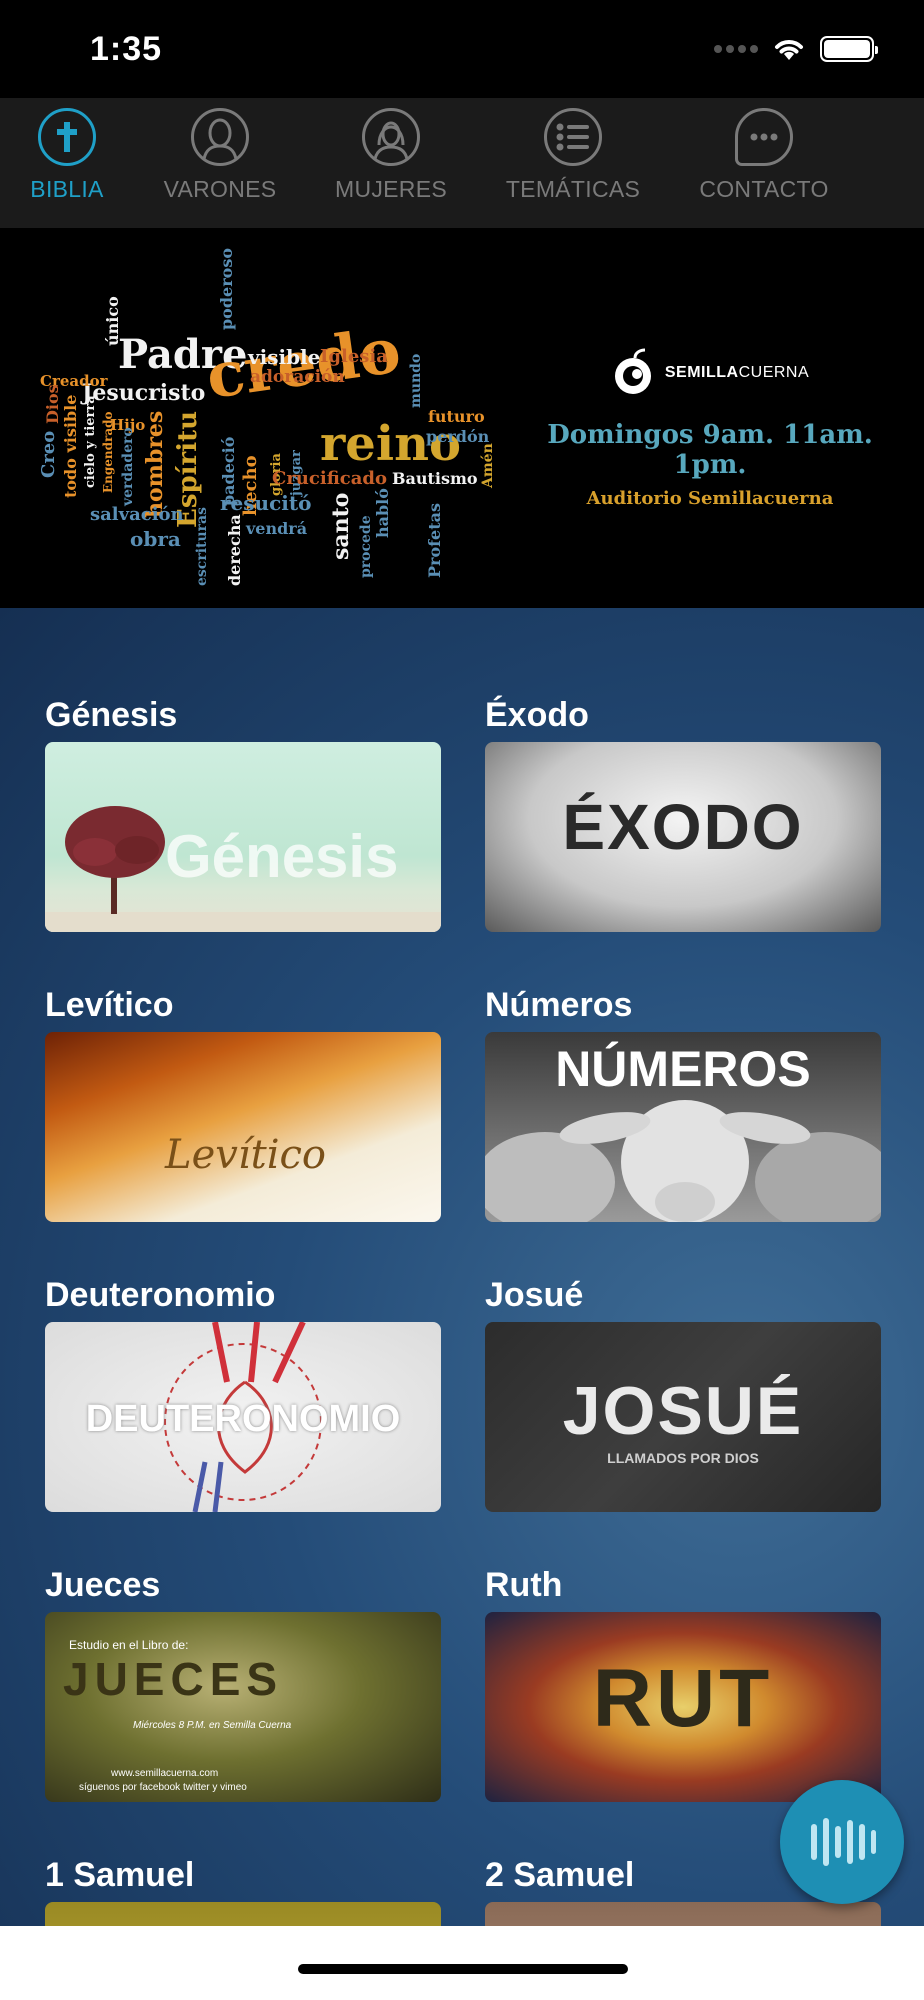 This screenshot has width=924, height=2000. What do you see at coordinates (789, 50) in the screenshot?
I see `wifi-icon` at bounding box center [789, 50].